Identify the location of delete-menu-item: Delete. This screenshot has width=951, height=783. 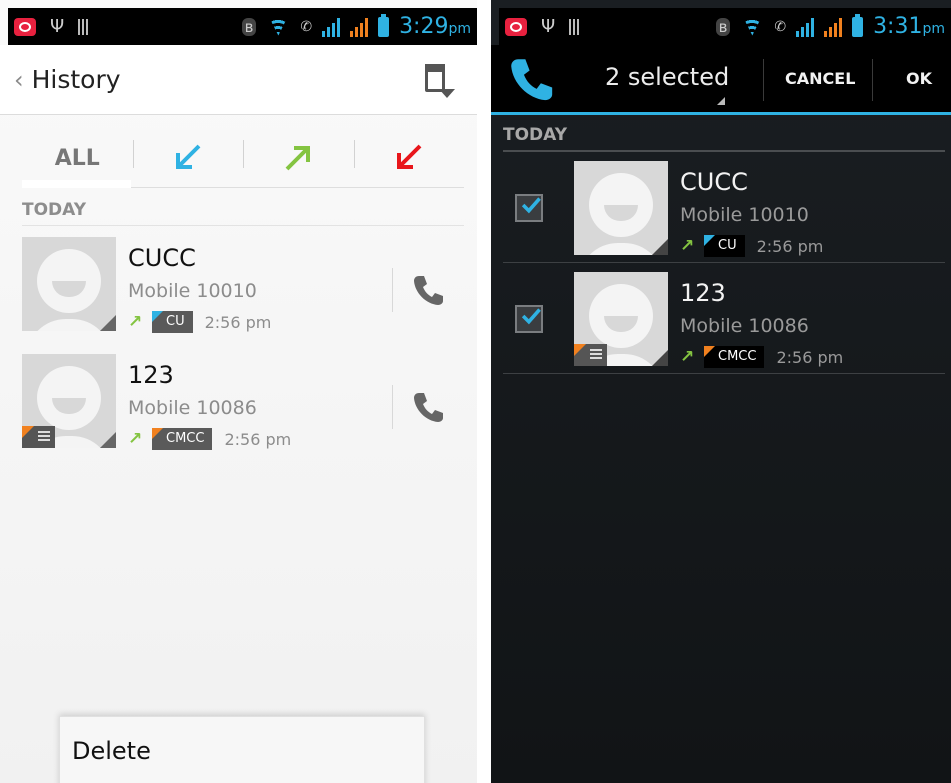
(111, 751).